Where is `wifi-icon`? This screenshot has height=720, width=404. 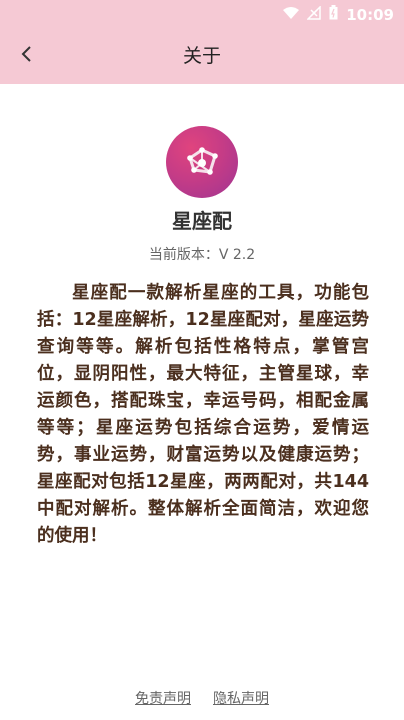
wifi-icon is located at coordinates (291, 15).